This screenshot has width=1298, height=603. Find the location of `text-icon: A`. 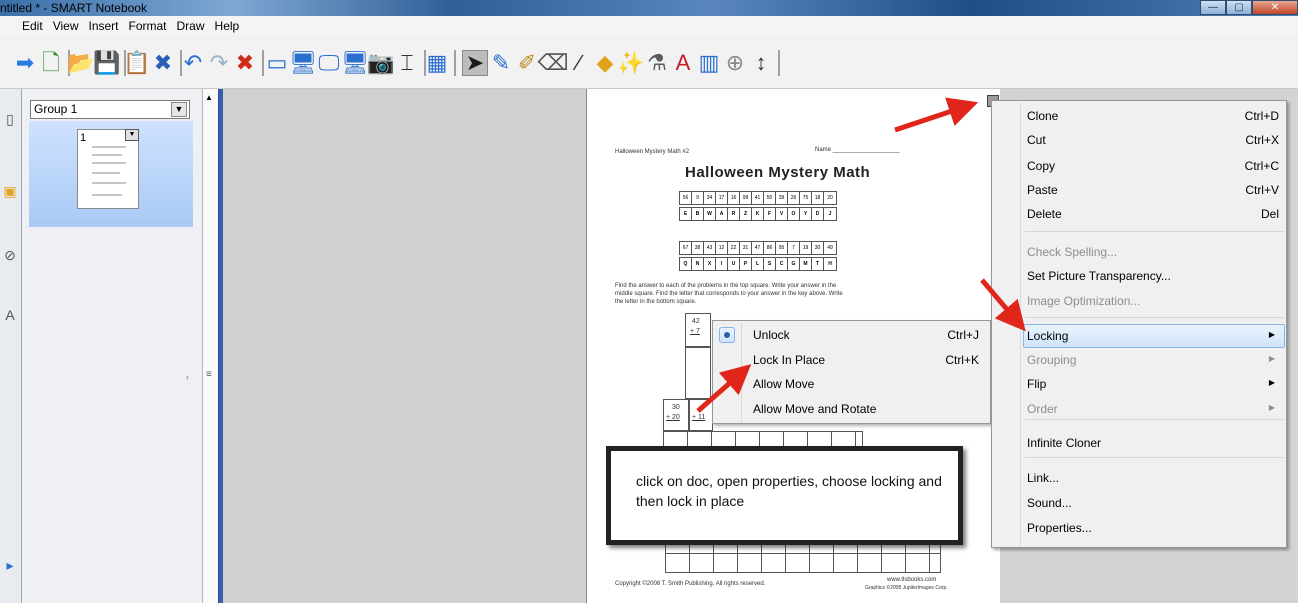

text-icon: A is located at coordinates (683, 63).